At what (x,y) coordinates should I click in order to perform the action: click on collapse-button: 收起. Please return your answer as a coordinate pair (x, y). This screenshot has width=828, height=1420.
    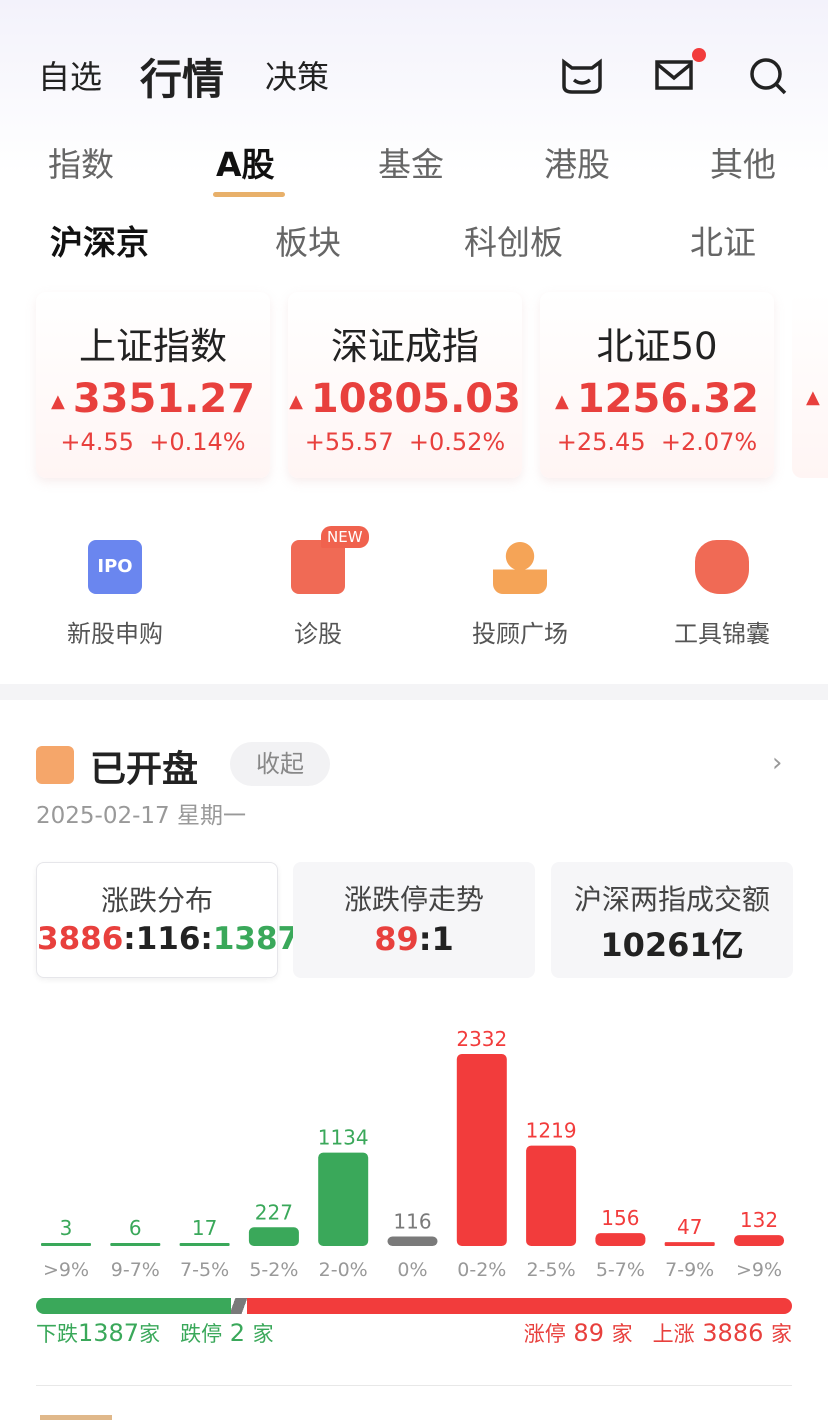
    Looking at the image, I should click on (280, 764).